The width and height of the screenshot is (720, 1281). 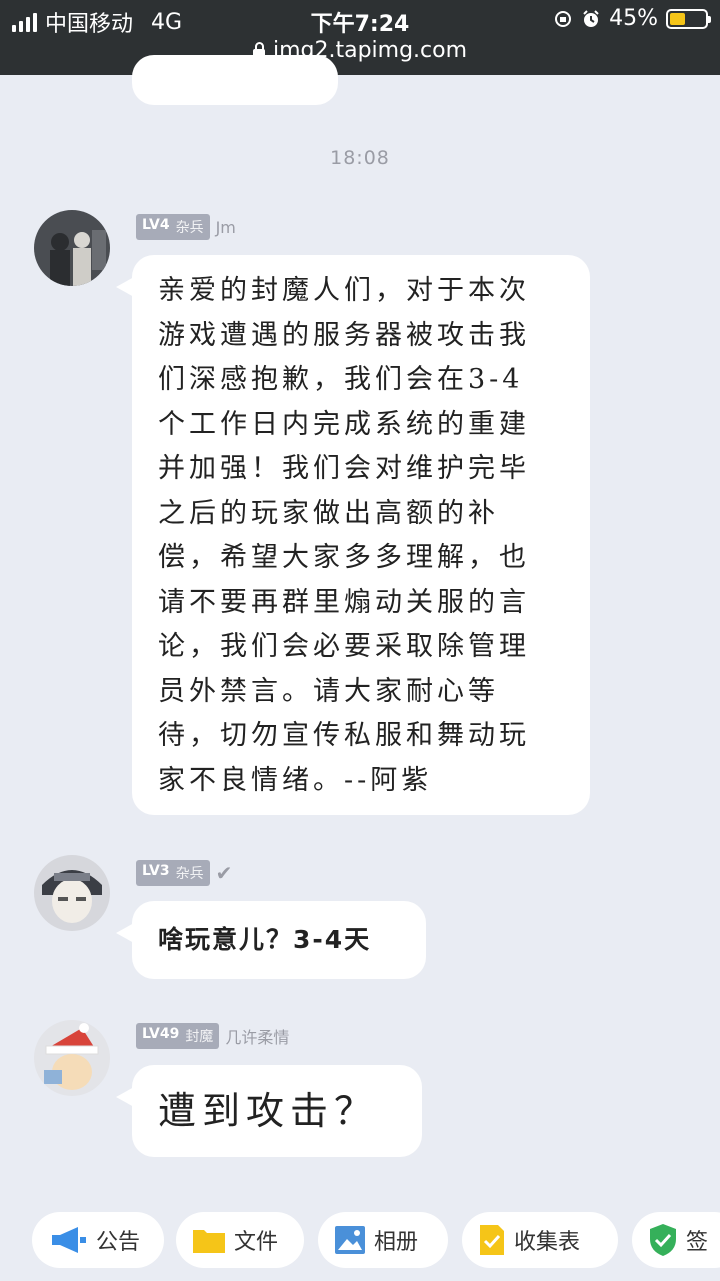 I want to click on folder-icon, so click(x=209, y=1241).